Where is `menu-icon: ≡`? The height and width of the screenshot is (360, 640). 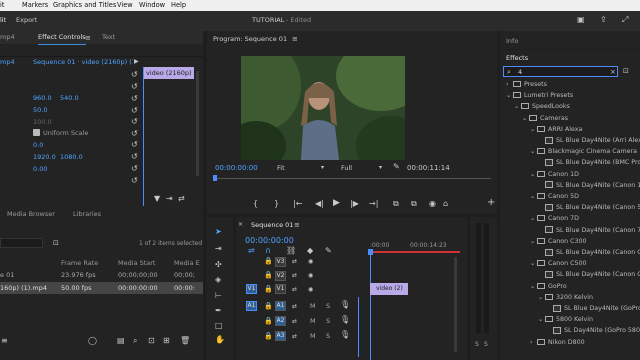 menu-icon: ≡ is located at coordinates (295, 39).